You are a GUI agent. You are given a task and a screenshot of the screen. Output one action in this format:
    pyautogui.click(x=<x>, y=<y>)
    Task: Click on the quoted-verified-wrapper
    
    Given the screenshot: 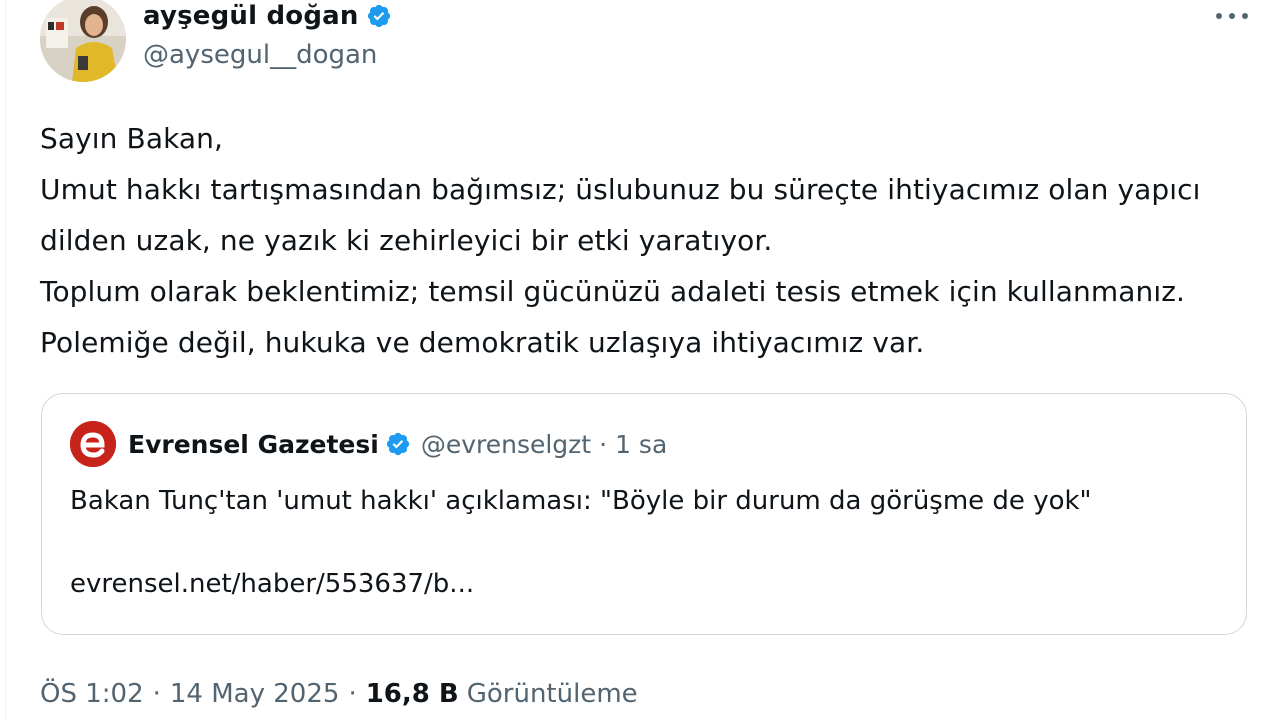 What is the action you would take?
    pyautogui.click(x=398, y=444)
    